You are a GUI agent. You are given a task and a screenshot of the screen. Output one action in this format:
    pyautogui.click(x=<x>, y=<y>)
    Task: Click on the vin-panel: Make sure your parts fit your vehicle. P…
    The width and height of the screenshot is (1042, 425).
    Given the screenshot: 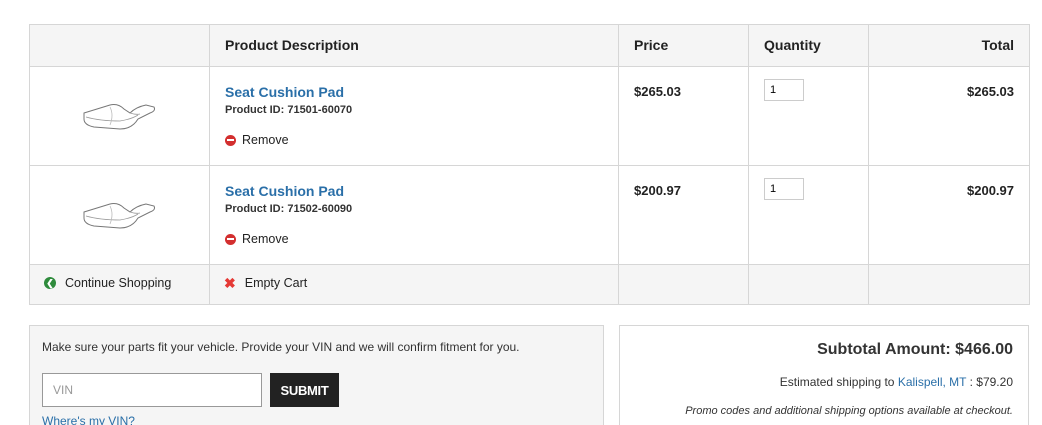 What is the action you would take?
    pyautogui.click(x=316, y=375)
    